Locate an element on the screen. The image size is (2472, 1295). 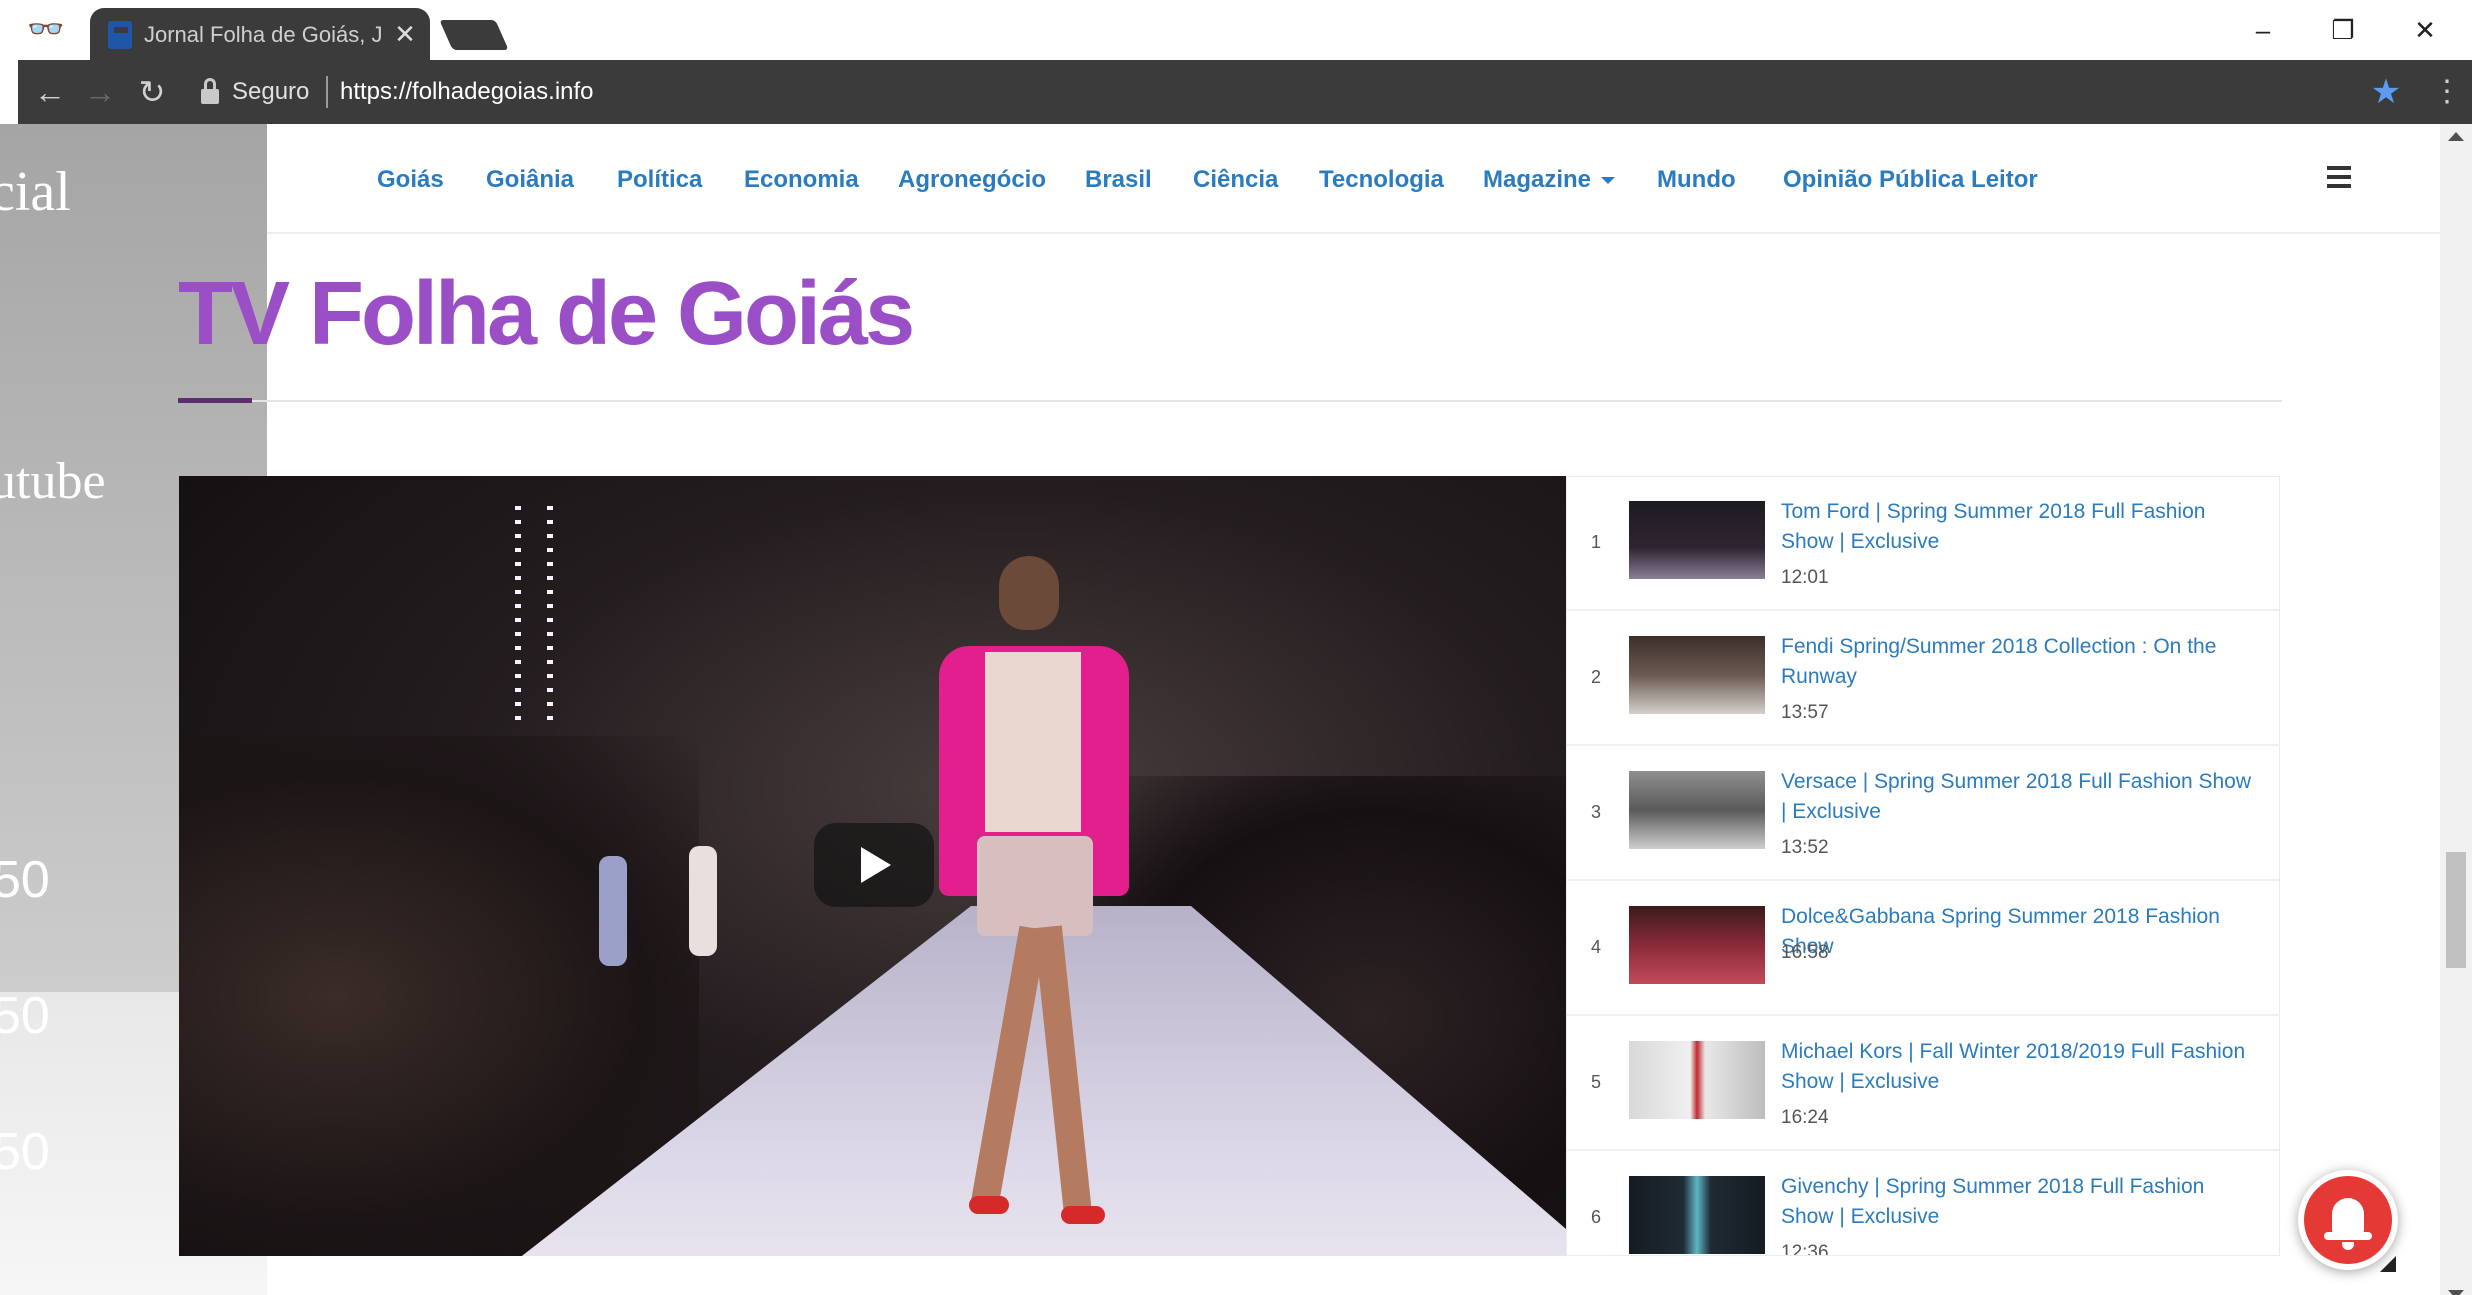
nav-item-opiniao: Opinião Pública Leitor is located at coordinates (1910, 180).